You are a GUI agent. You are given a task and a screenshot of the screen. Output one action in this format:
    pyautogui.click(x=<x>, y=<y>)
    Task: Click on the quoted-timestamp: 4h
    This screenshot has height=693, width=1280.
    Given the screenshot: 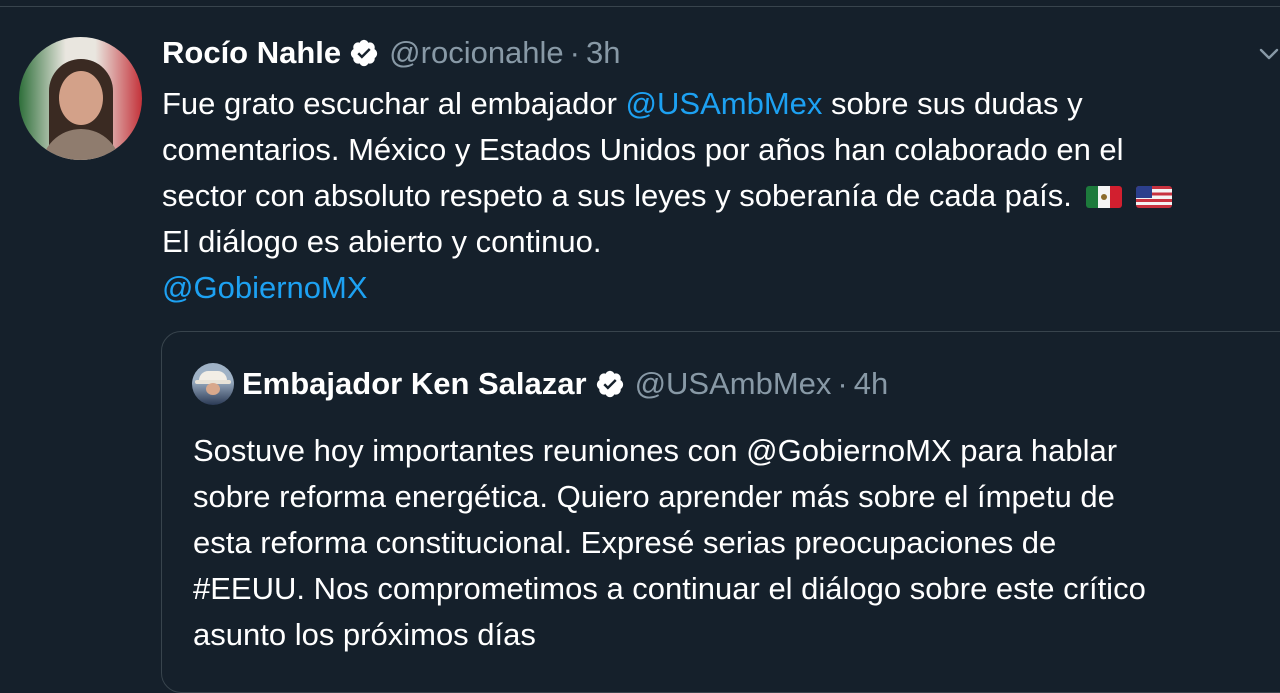 What is the action you would take?
    pyautogui.click(x=871, y=383)
    